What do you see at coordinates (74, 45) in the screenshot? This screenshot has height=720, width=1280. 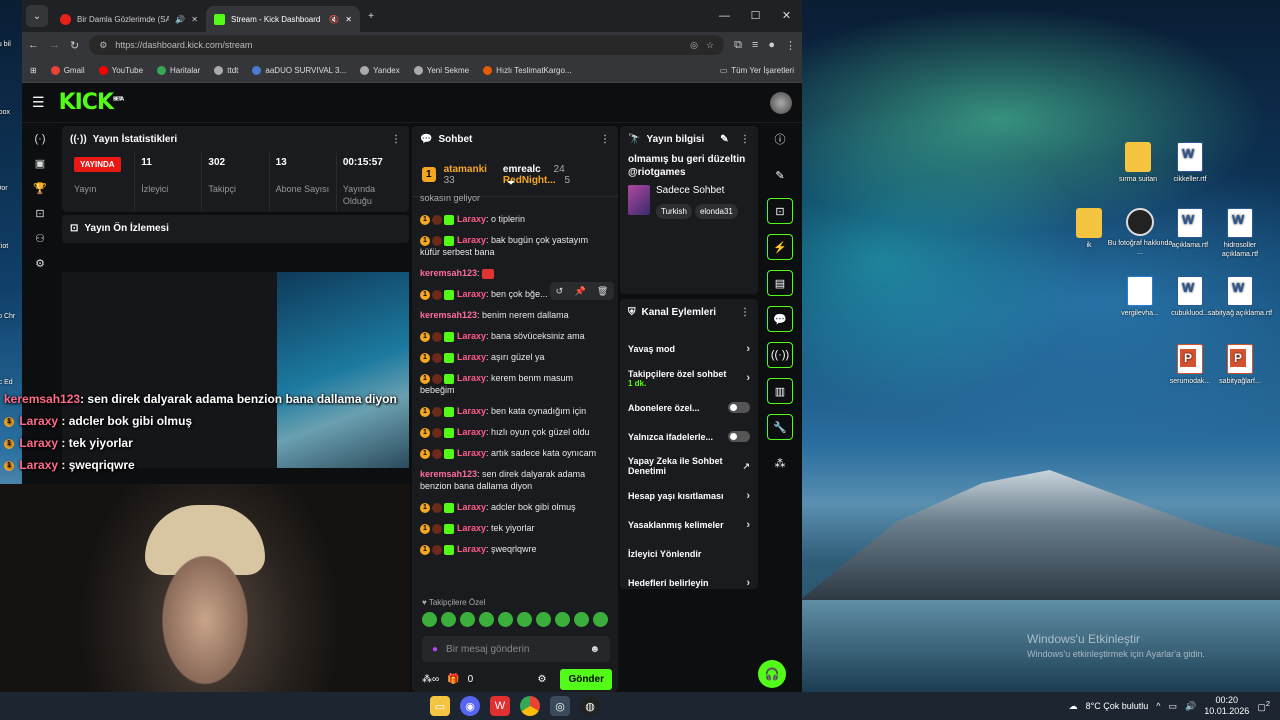 I see `reload-icon: ↻` at bounding box center [74, 45].